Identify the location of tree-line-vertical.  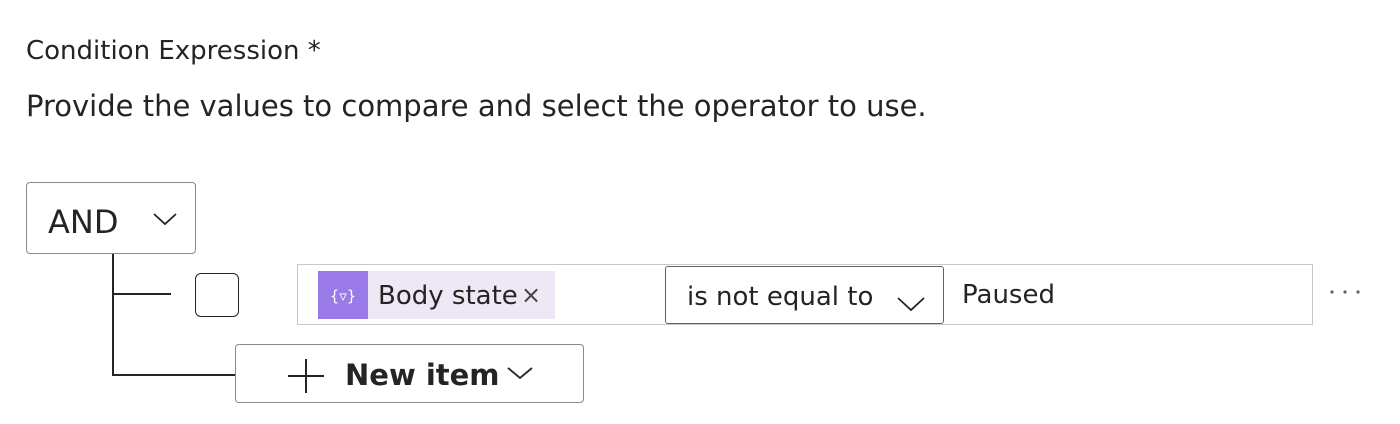
(113, 314).